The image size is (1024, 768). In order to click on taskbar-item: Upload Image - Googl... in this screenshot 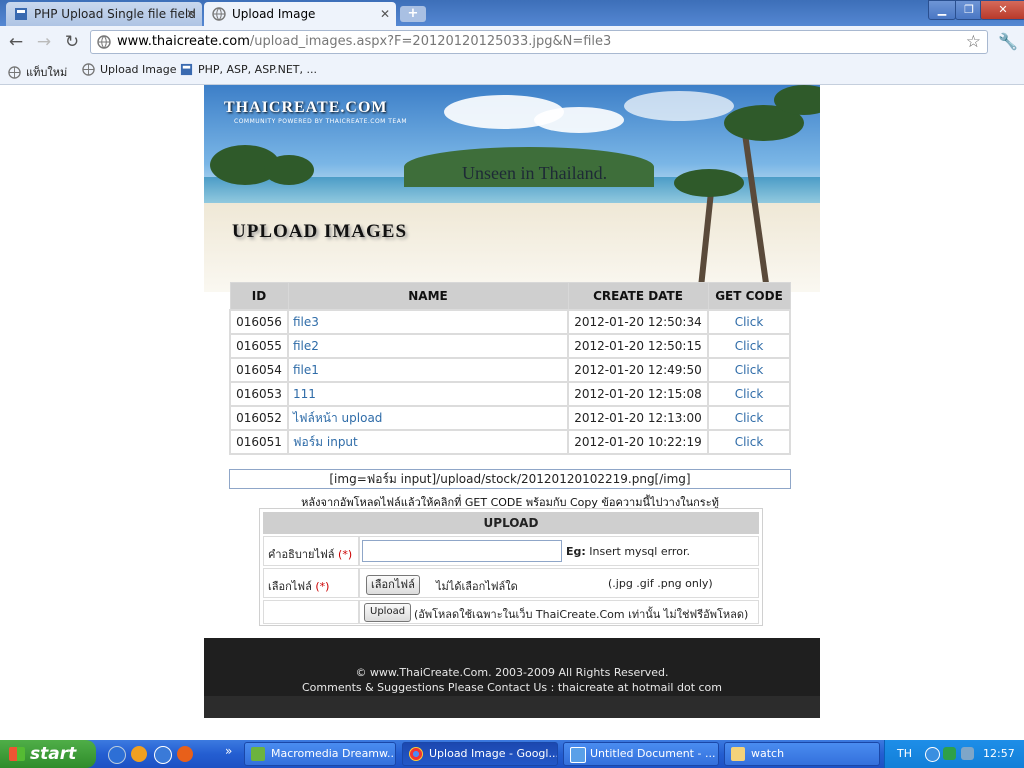, I will do `click(480, 754)`.